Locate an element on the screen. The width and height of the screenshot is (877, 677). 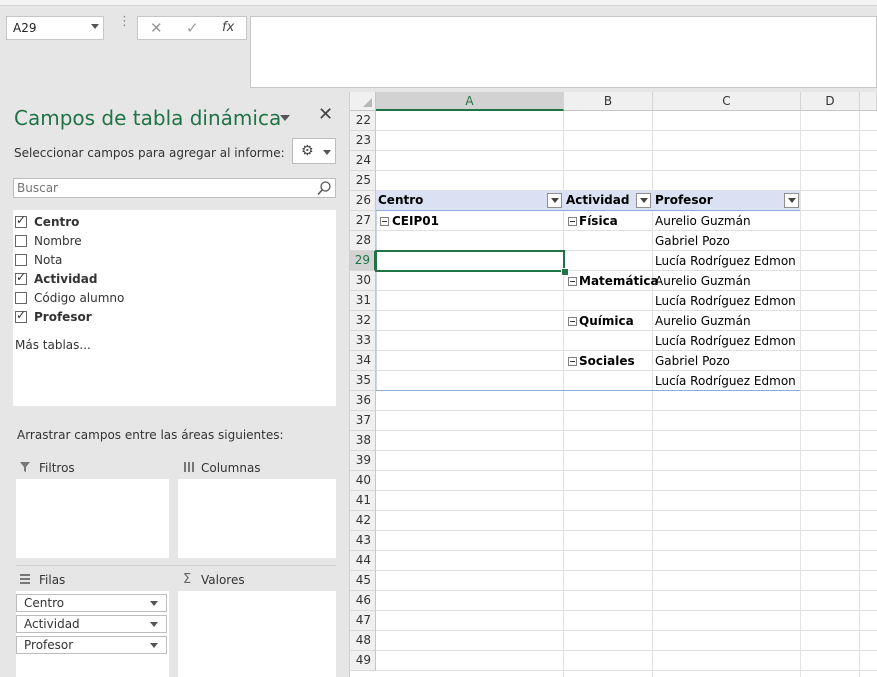
values-area-label: Valores is located at coordinates (223, 580).